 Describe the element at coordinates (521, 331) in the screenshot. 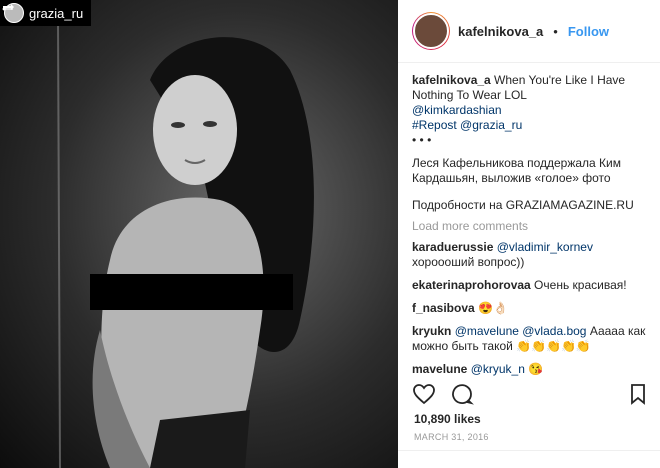

I see `comment-mention: @mavelune @vlada.bog` at that location.